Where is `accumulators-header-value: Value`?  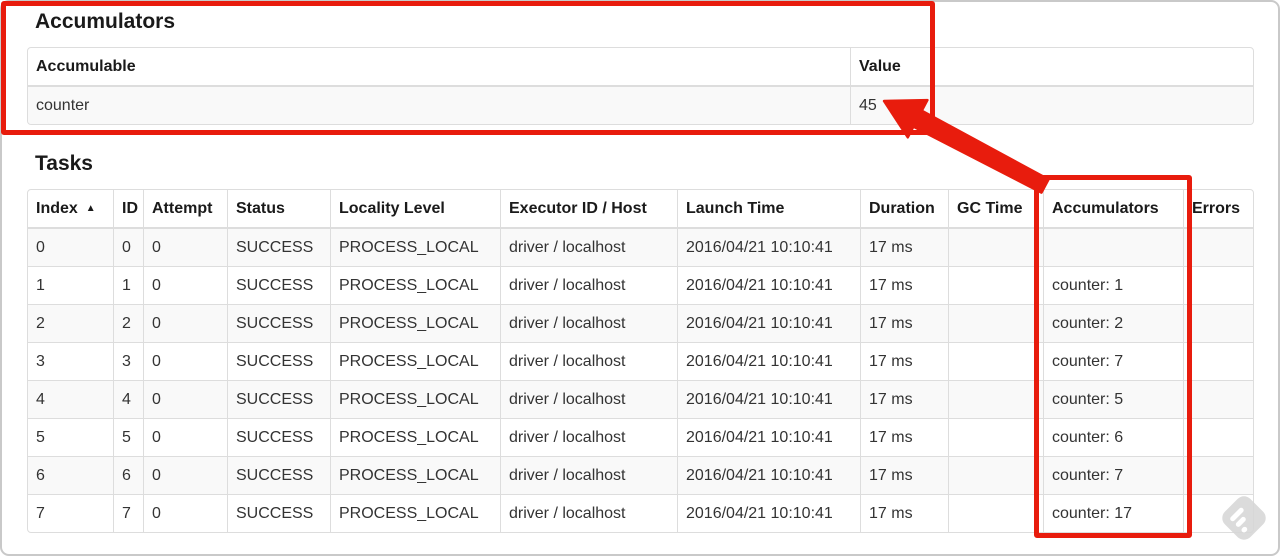
accumulators-header-value: Value is located at coordinates (1051, 67).